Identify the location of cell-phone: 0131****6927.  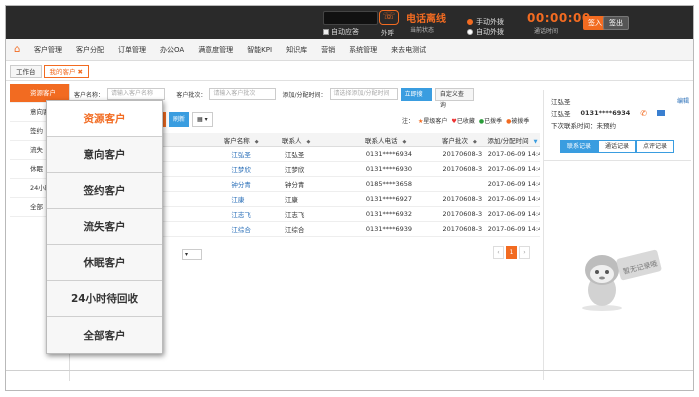
(389, 199).